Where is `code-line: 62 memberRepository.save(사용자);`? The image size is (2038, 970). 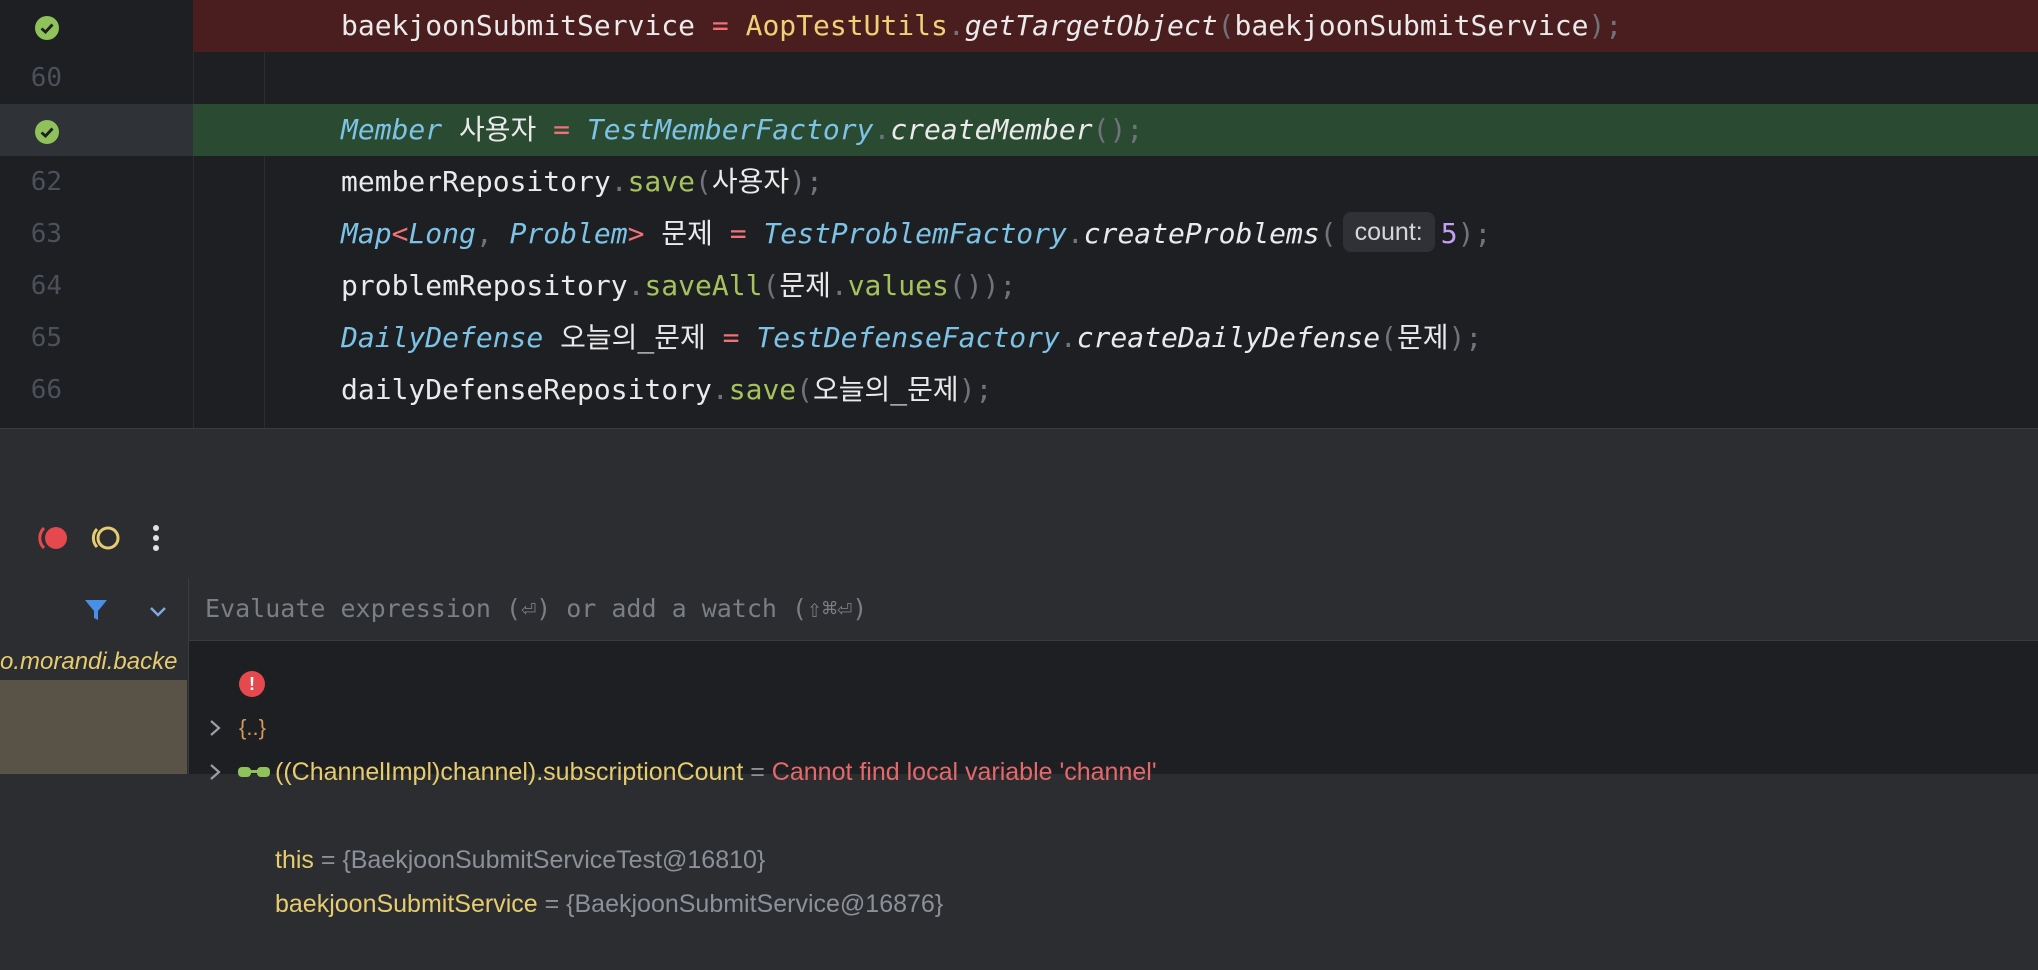 code-line: 62 memberRepository.save(사용자); is located at coordinates (1019, 182).